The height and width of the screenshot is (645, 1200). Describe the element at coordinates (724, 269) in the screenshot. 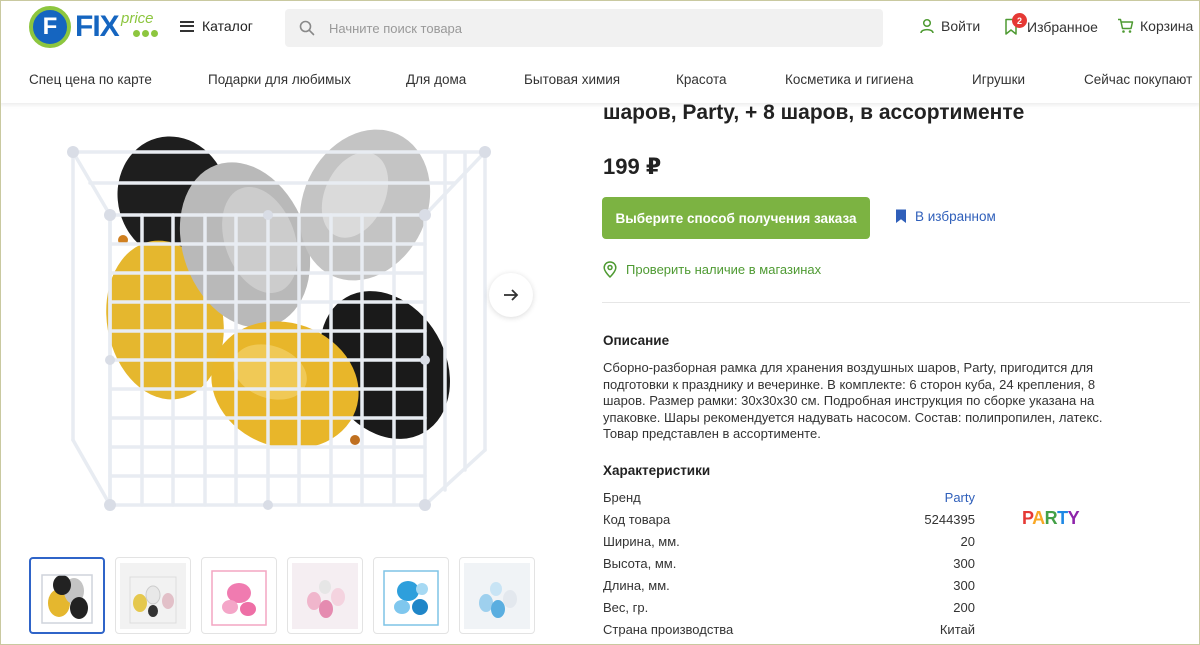

I see `check-stock-label: Проверить наличие в магазинах` at that location.